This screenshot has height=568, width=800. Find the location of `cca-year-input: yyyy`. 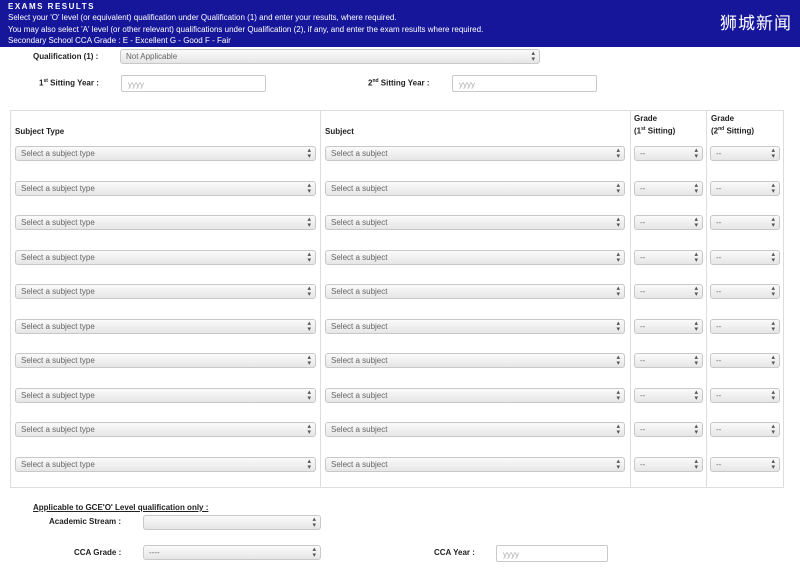

cca-year-input: yyyy is located at coordinates (552, 553).